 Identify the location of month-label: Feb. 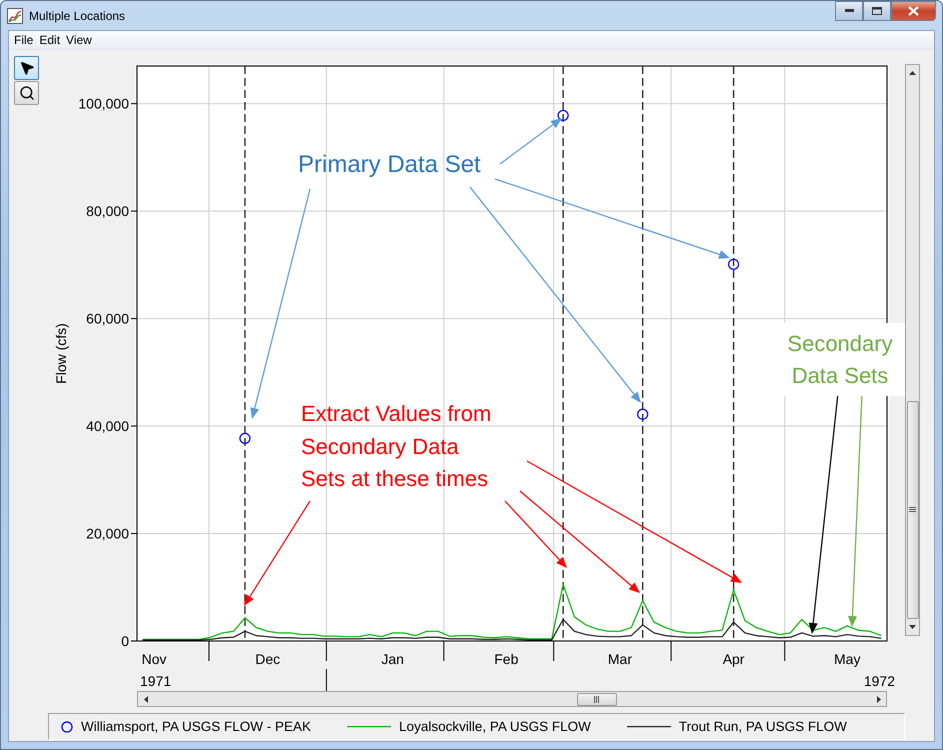
(506, 659).